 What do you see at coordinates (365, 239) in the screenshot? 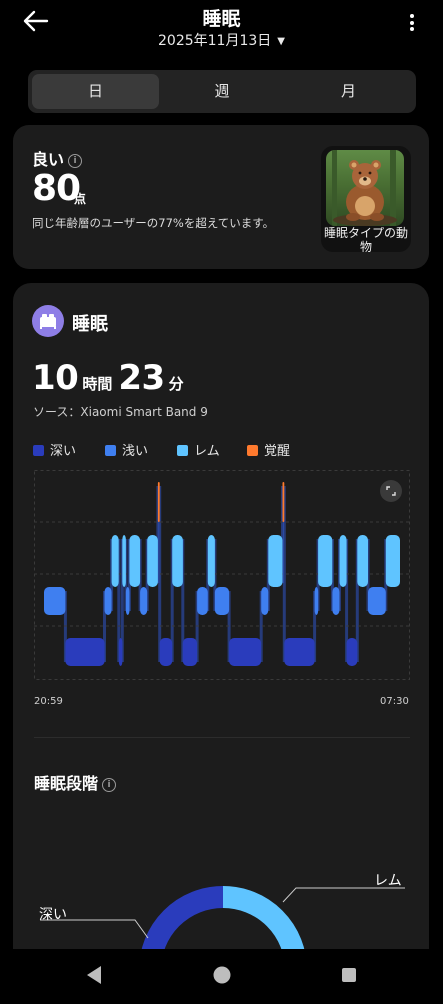
I see `animal-label: 睡眠タイプの動物` at bounding box center [365, 239].